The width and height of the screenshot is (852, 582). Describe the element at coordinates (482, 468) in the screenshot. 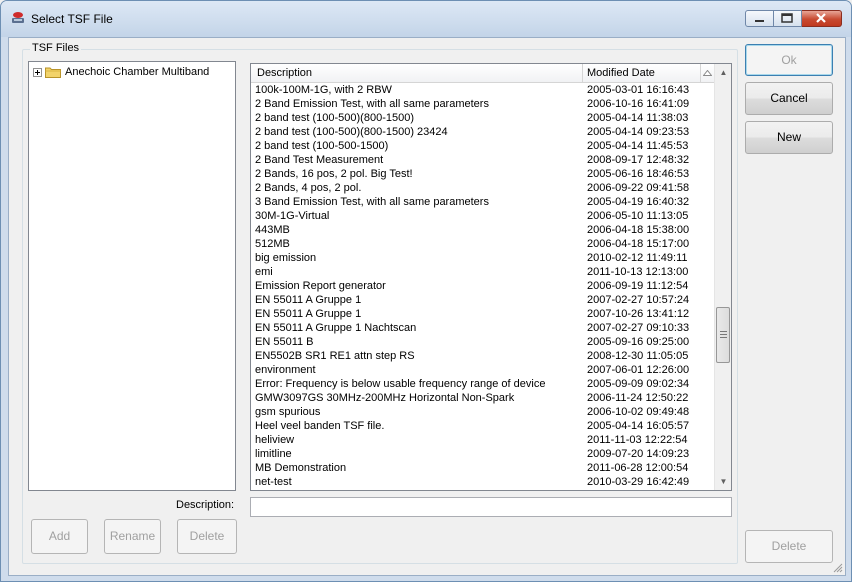

I see `table-row: MB Demonstration 2011-06-28 12:00:54` at that location.